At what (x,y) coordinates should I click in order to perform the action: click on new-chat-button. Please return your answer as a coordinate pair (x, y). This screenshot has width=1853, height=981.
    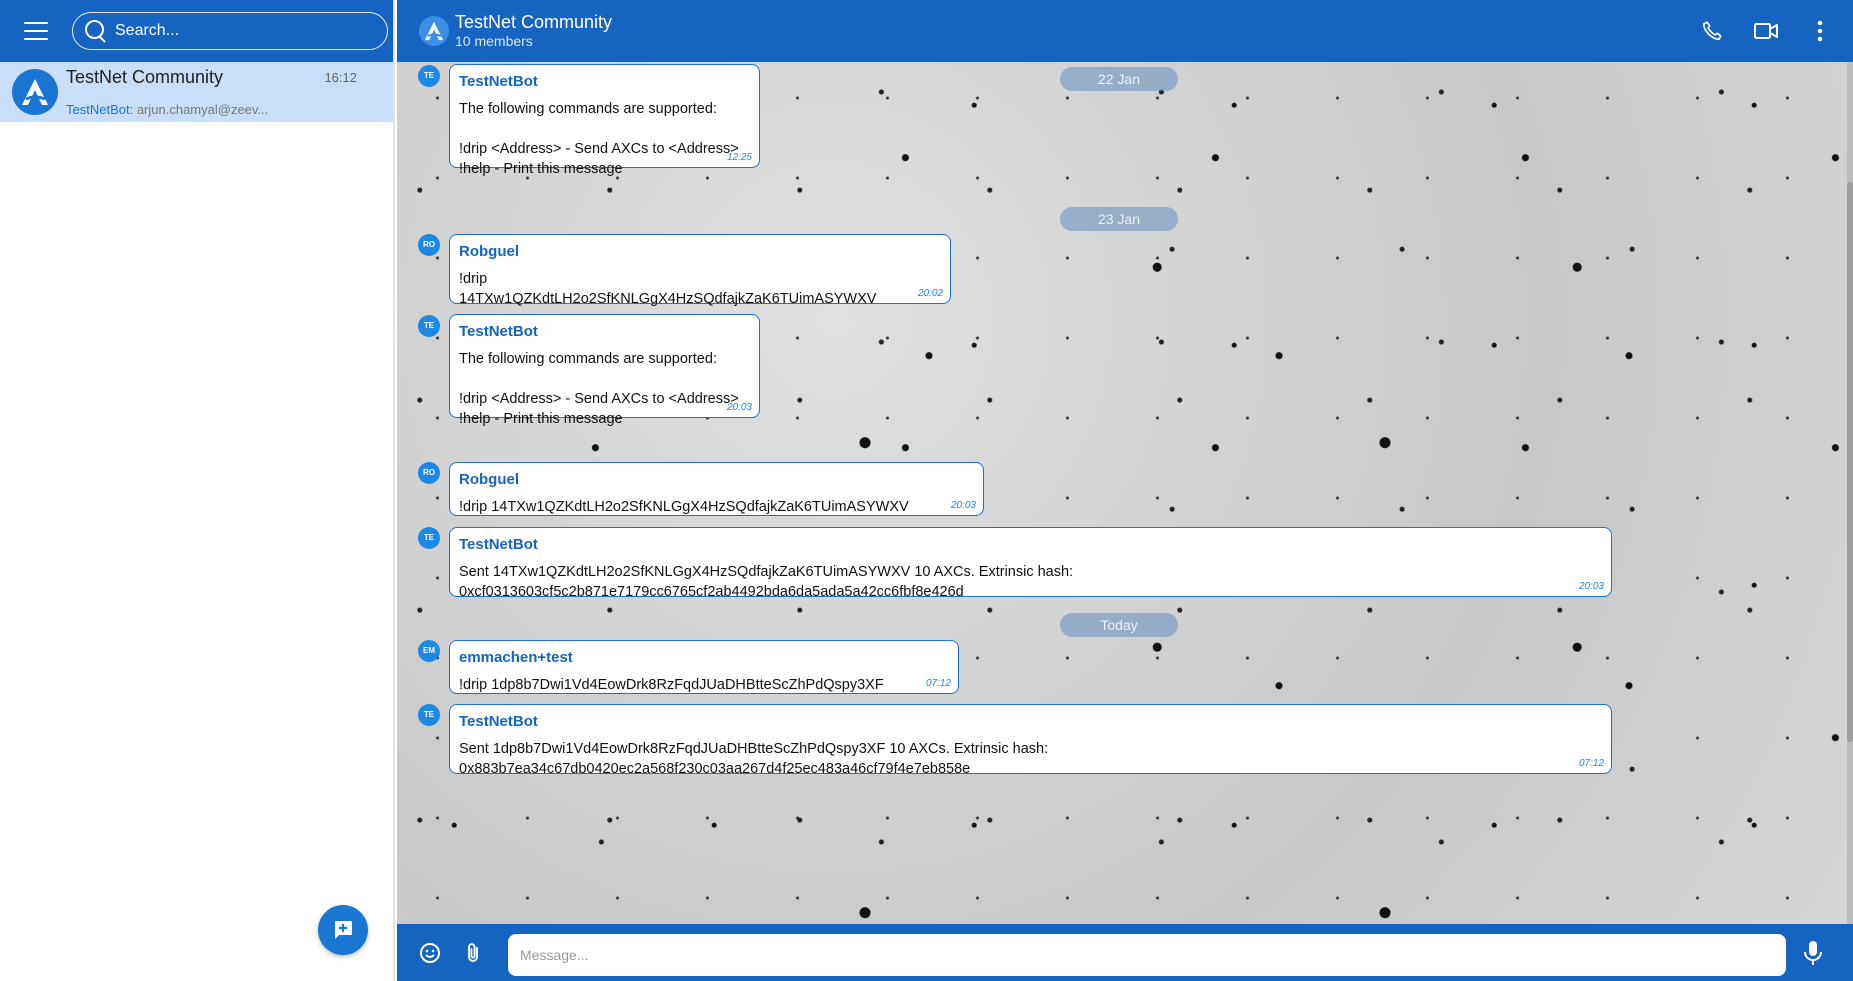
    Looking at the image, I should click on (343, 930).